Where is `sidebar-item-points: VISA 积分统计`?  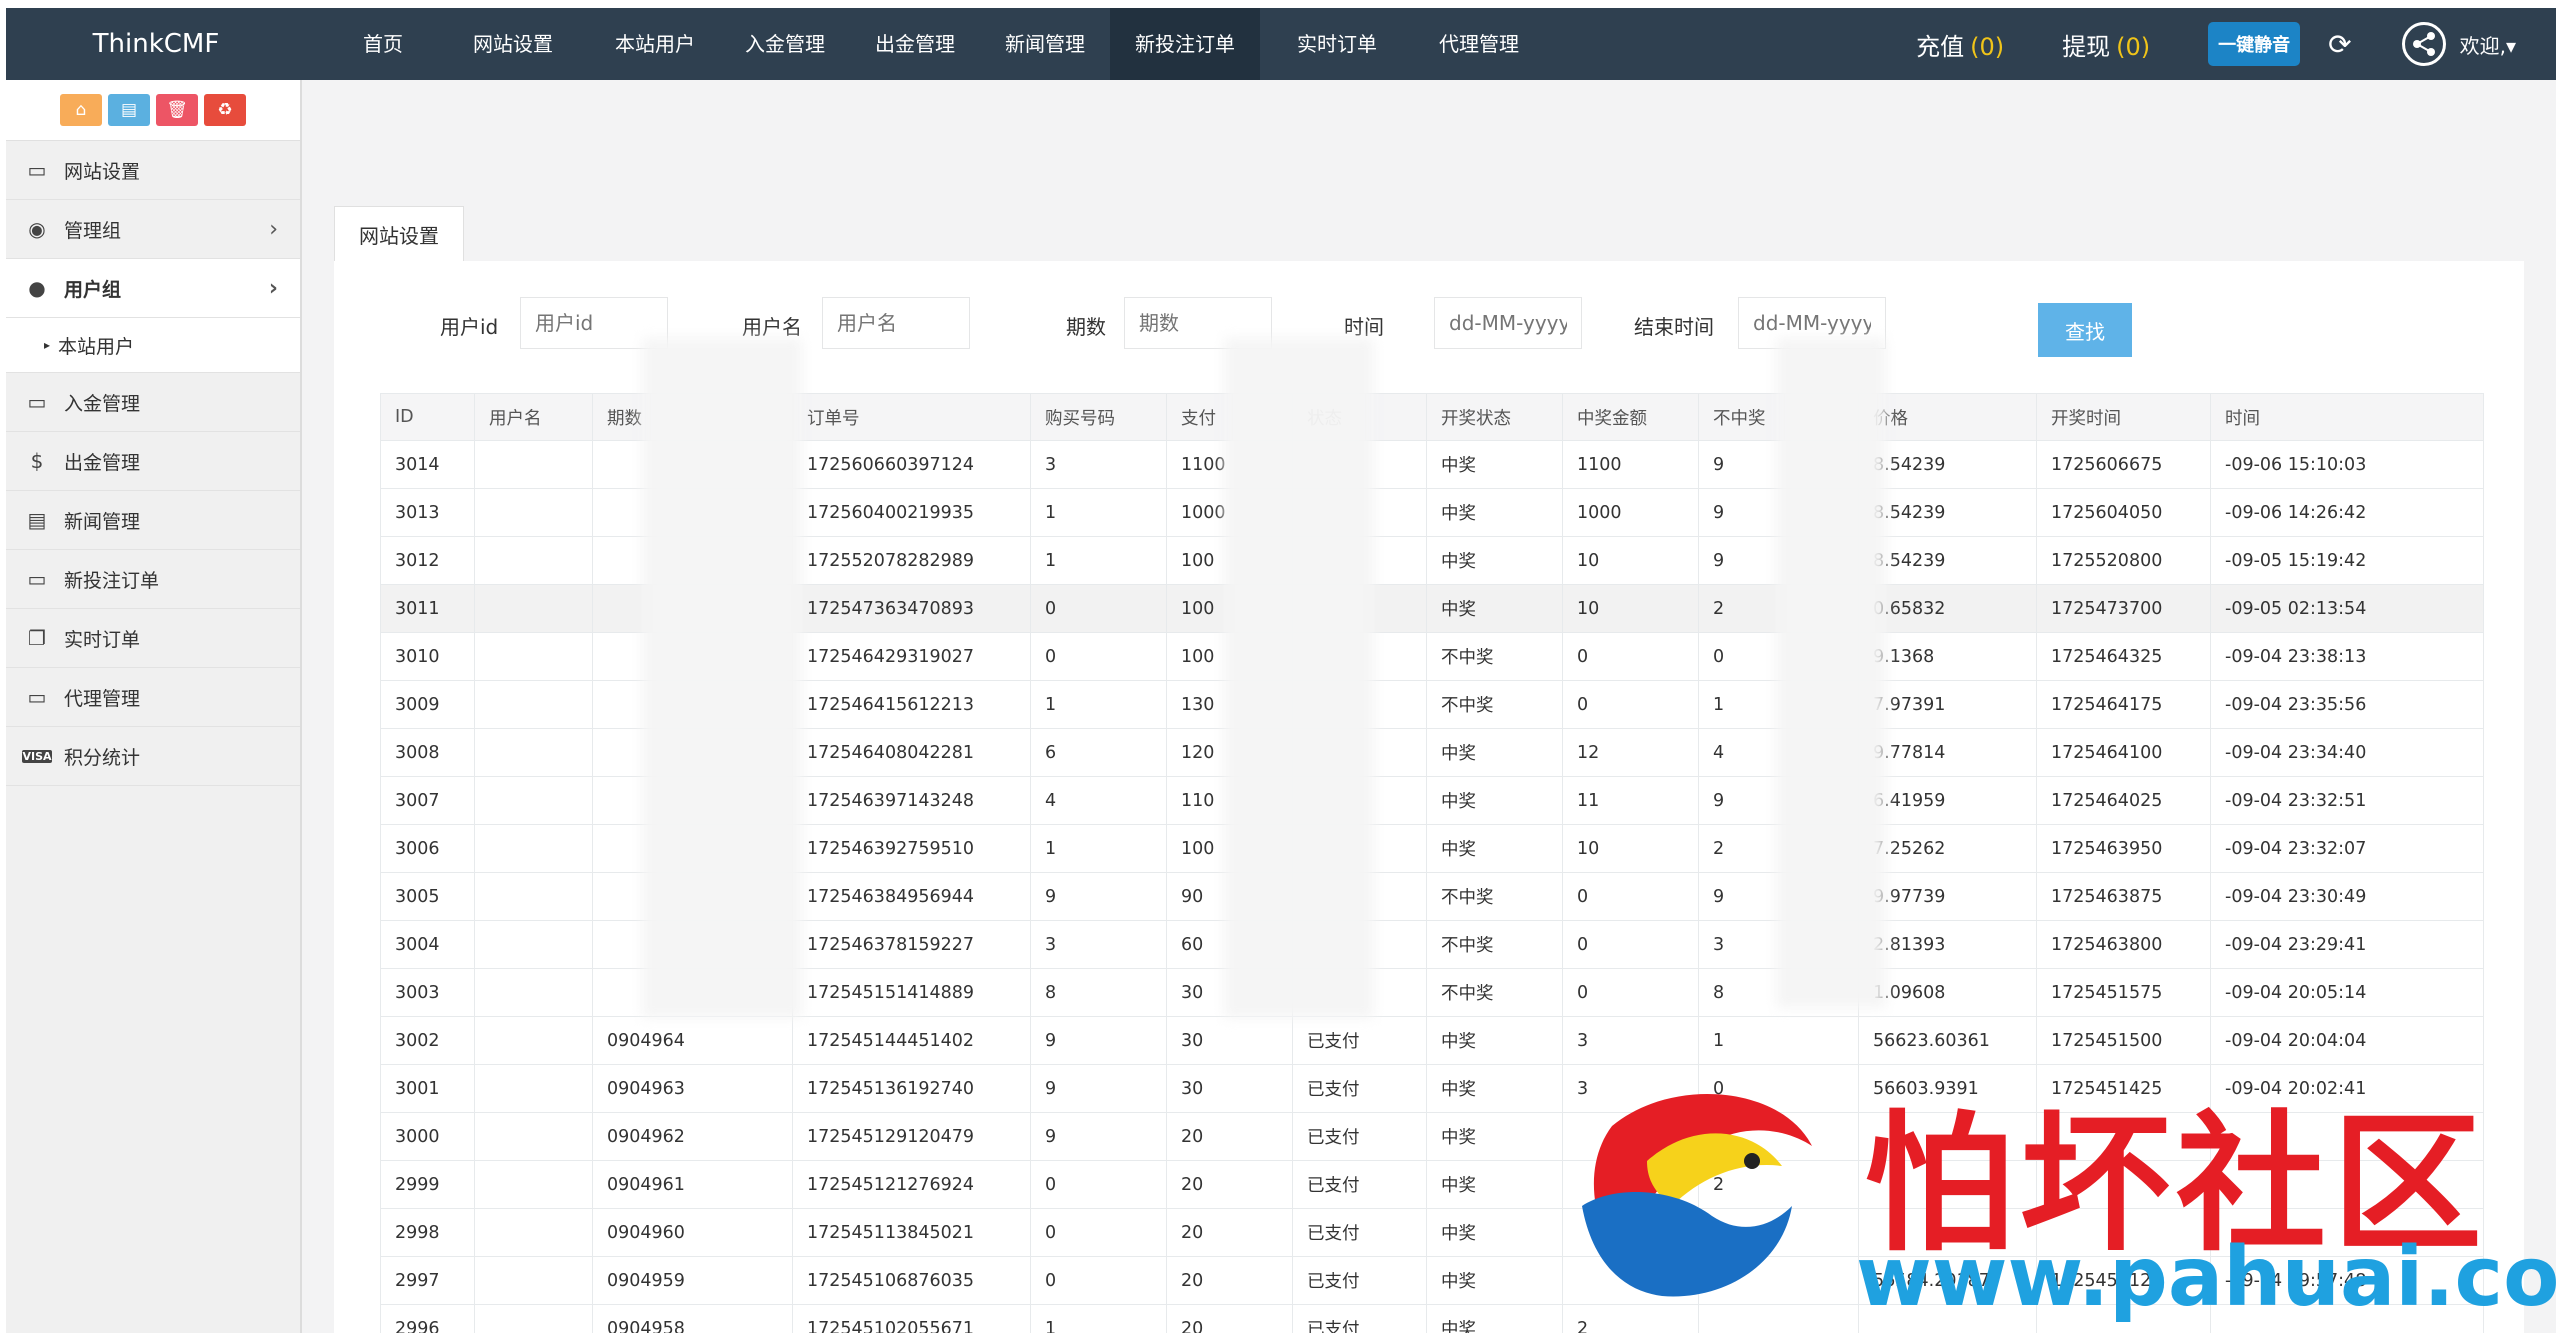
sidebar-item-points: VISA 积分统计 is located at coordinates (153, 756).